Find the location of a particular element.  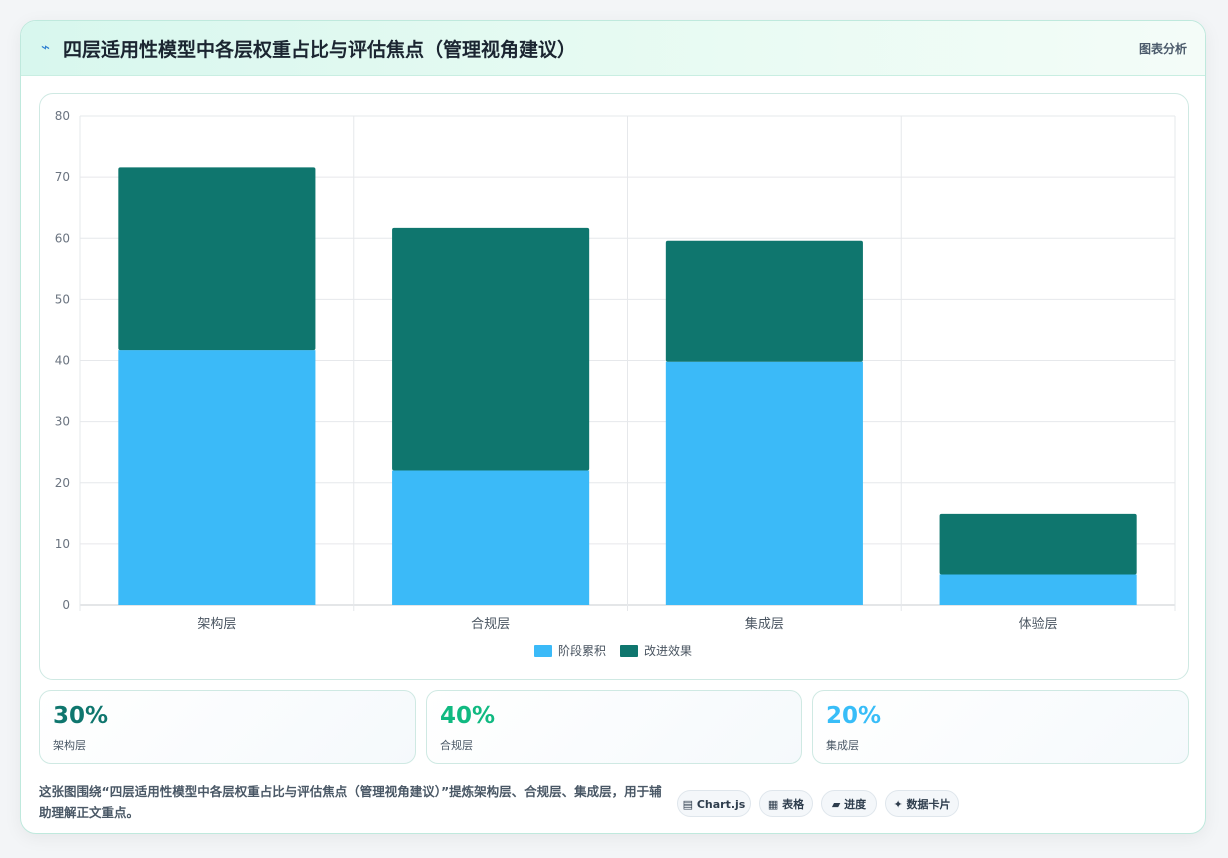

stat-value: 30% is located at coordinates (81, 716).